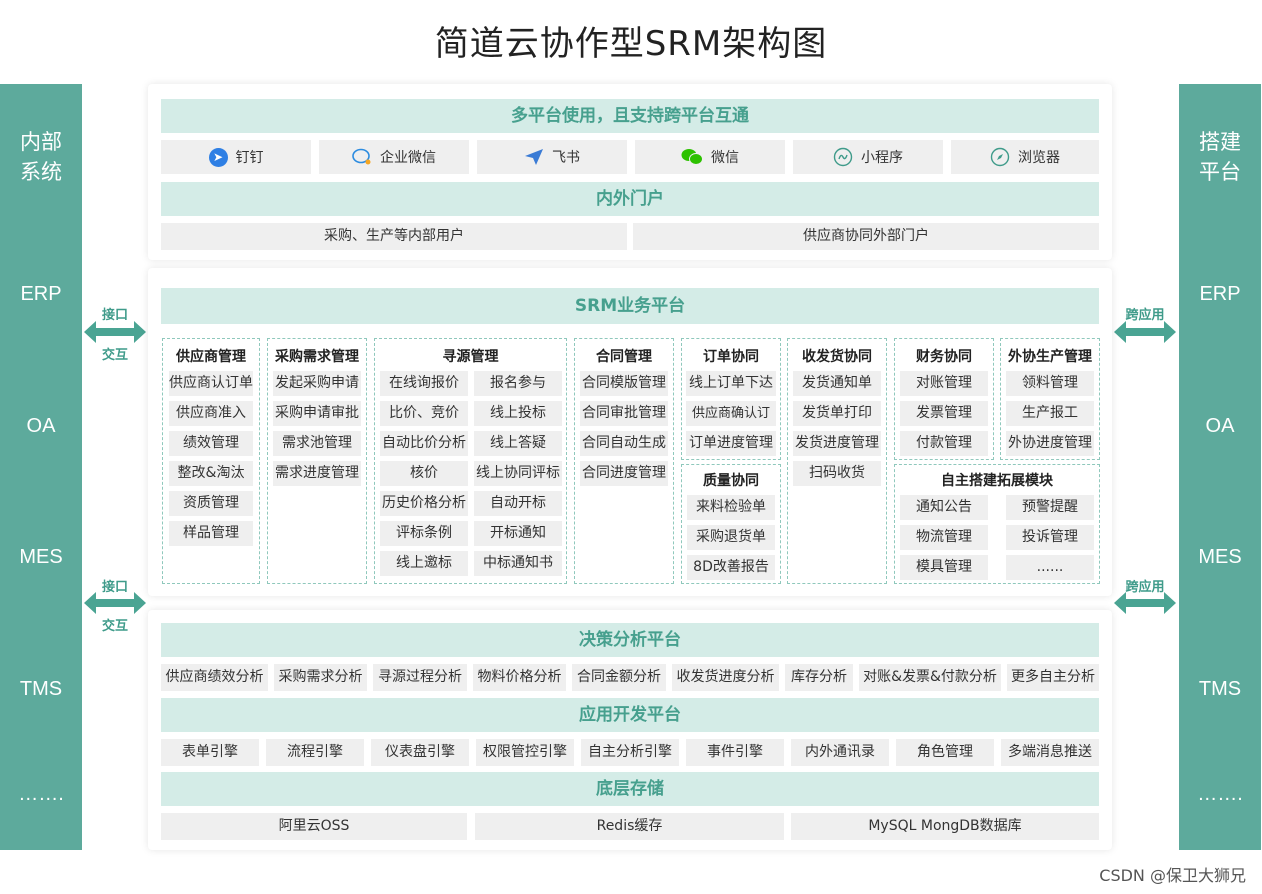  What do you see at coordinates (1220, 689) in the screenshot?
I see `right-sidebar-item-tms: TMS` at bounding box center [1220, 689].